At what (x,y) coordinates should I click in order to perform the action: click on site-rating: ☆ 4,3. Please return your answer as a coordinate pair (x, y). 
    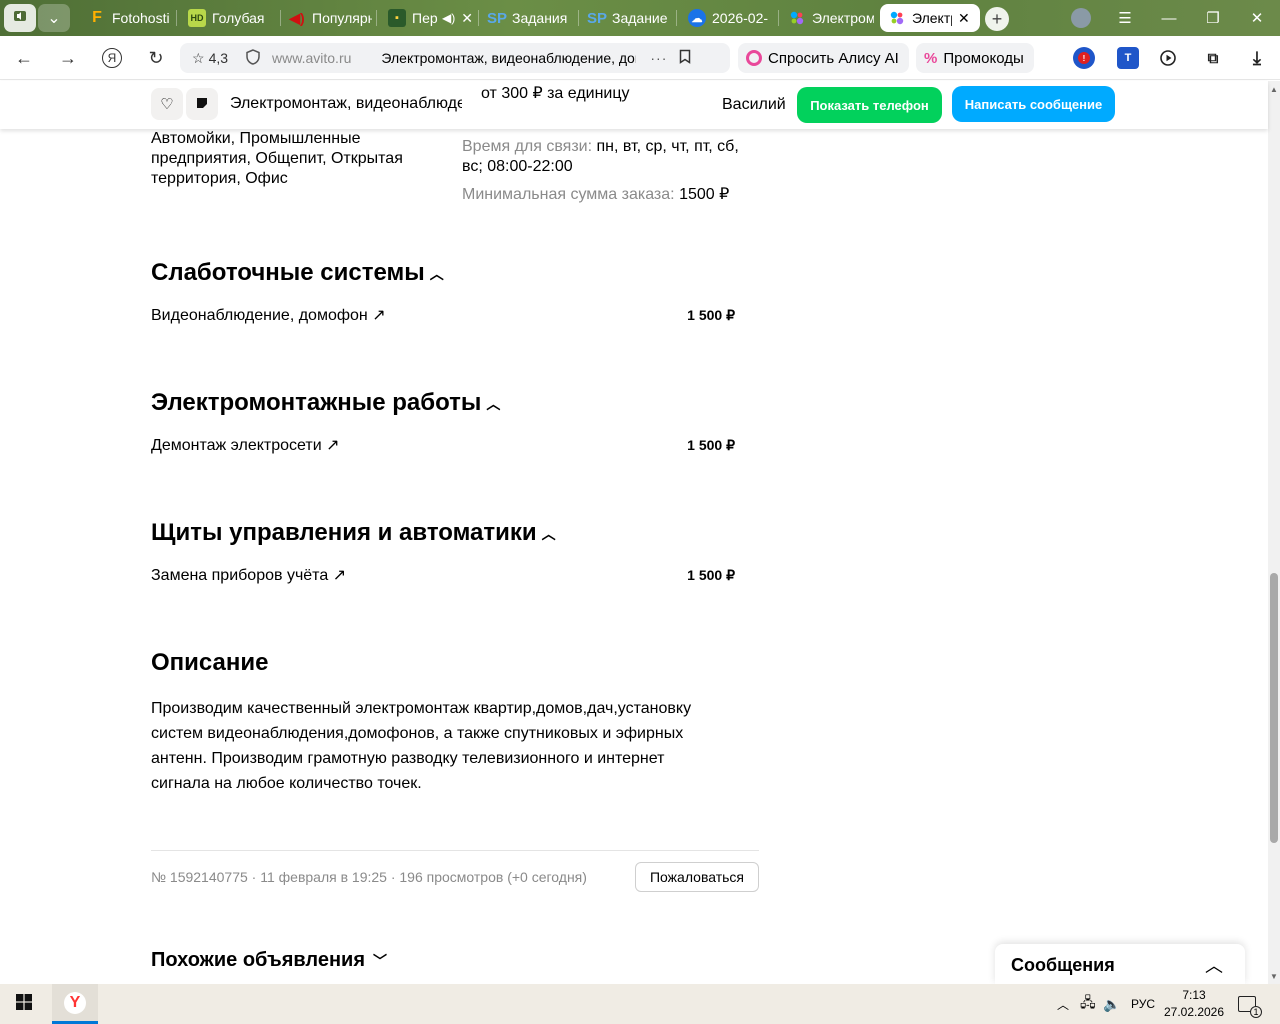
    Looking at the image, I should click on (210, 58).